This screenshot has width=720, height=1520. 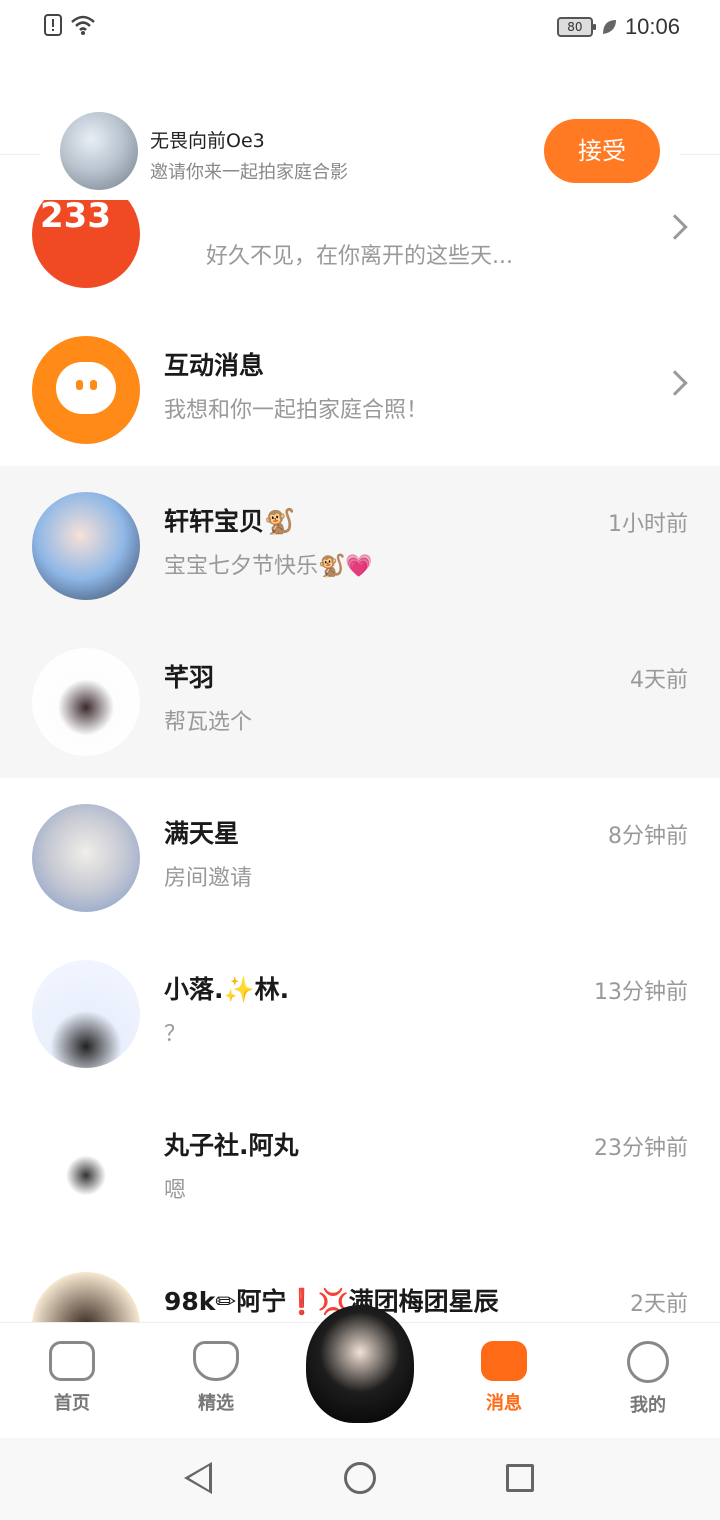 What do you see at coordinates (641, 1148) in the screenshot?
I see `list-item-time: 23分钟前` at bounding box center [641, 1148].